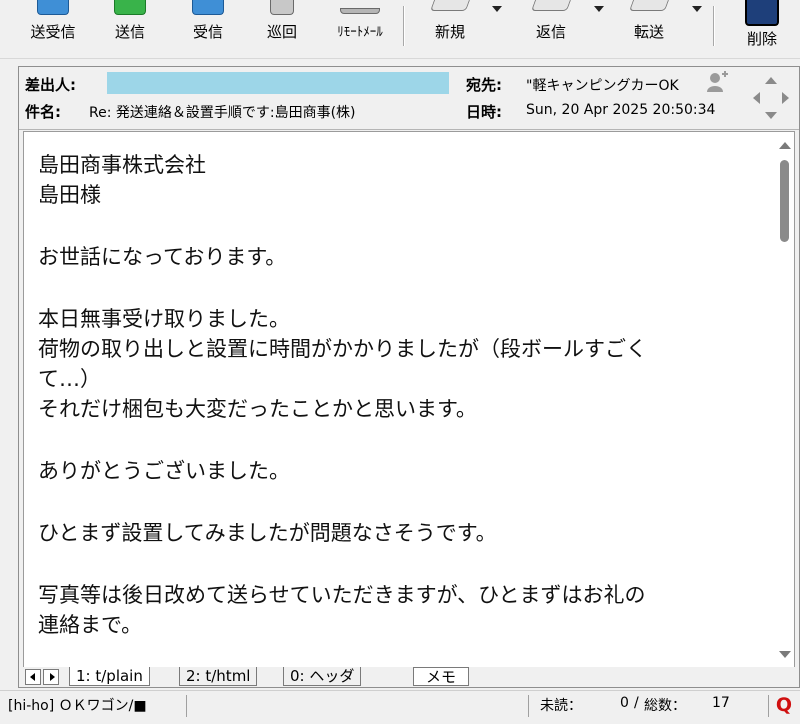 Image resolution: width=800 pixels, height=724 pixels. What do you see at coordinates (162, 257) in the screenshot?
I see `body-line: お世話になっております。` at bounding box center [162, 257].